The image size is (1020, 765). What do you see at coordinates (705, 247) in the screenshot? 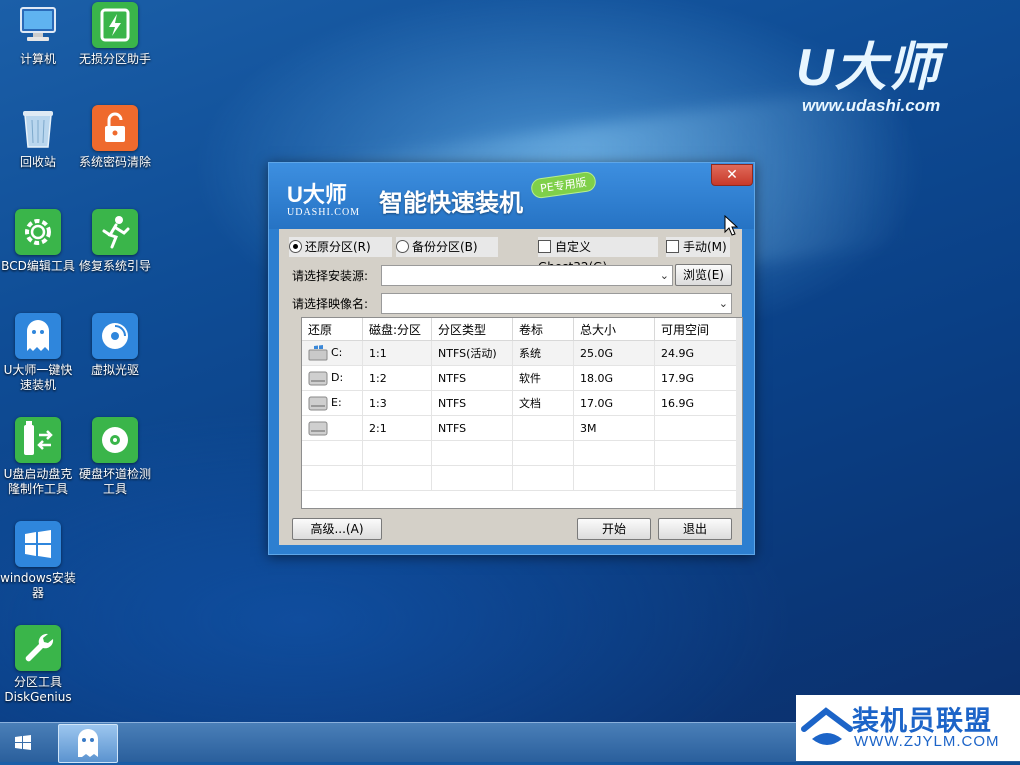
I see `manual-label: 手动(M)` at bounding box center [705, 247].